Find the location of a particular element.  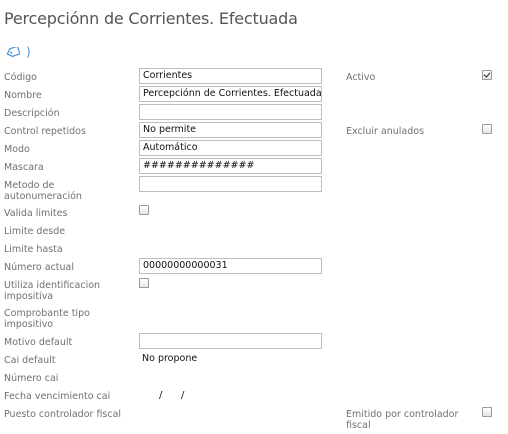

excluir-anulados-label: Excluir anulados is located at coordinates (385, 131).